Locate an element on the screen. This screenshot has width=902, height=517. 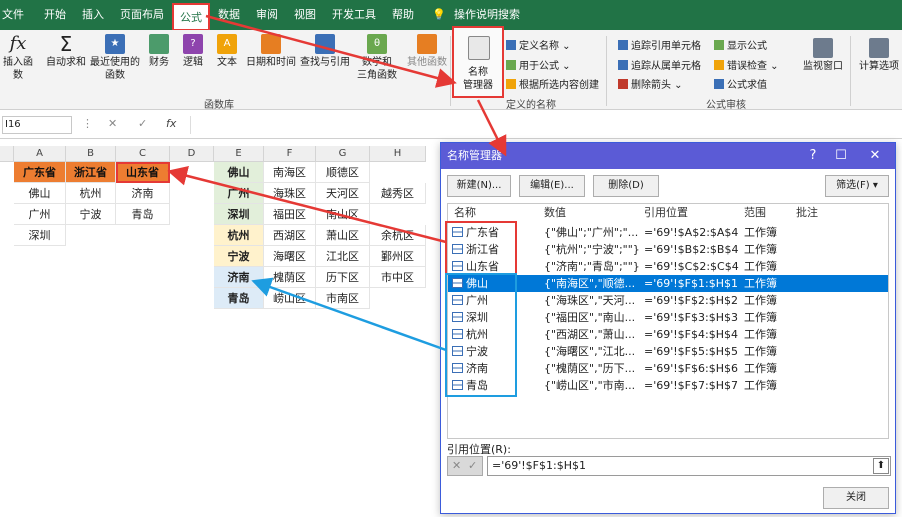
district-cell: 余杭区 is located at coordinates (398, 235).